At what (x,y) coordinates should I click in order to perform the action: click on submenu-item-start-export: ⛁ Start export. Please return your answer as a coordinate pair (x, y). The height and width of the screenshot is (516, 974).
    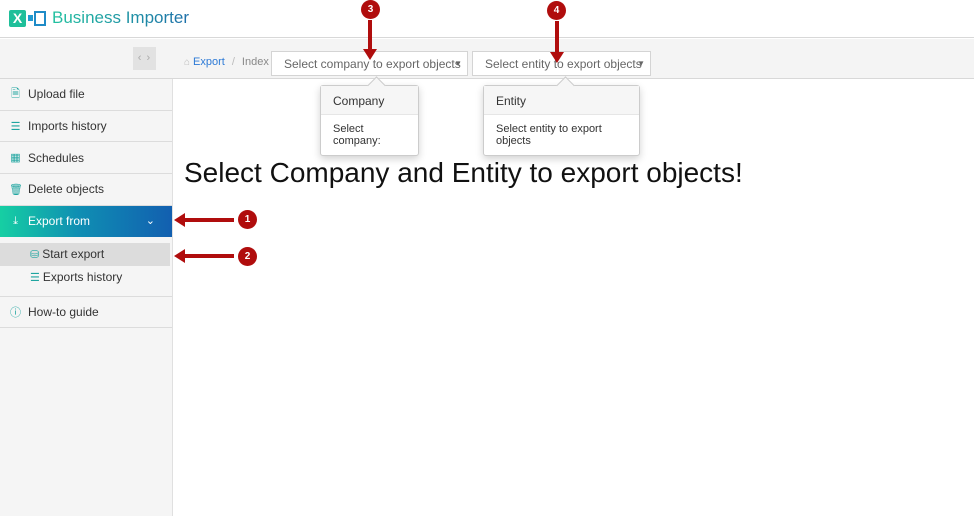
    Looking at the image, I should click on (85, 254).